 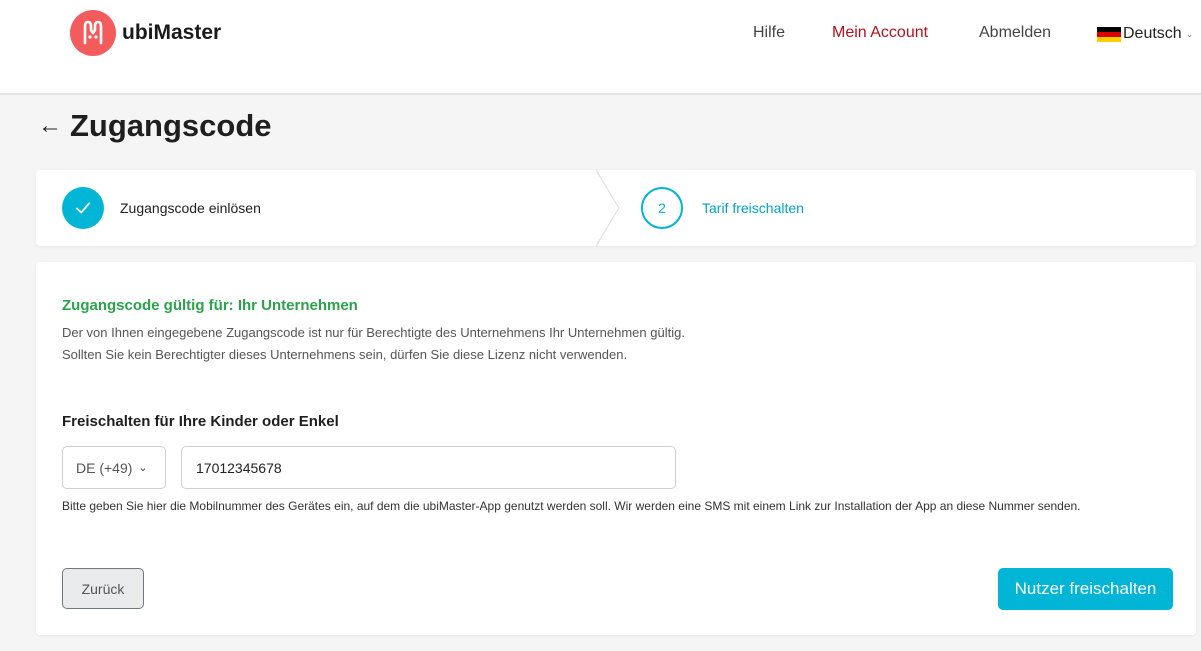 What do you see at coordinates (103, 588) in the screenshot?
I see `back-button: Zurück` at bounding box center [103, 588].